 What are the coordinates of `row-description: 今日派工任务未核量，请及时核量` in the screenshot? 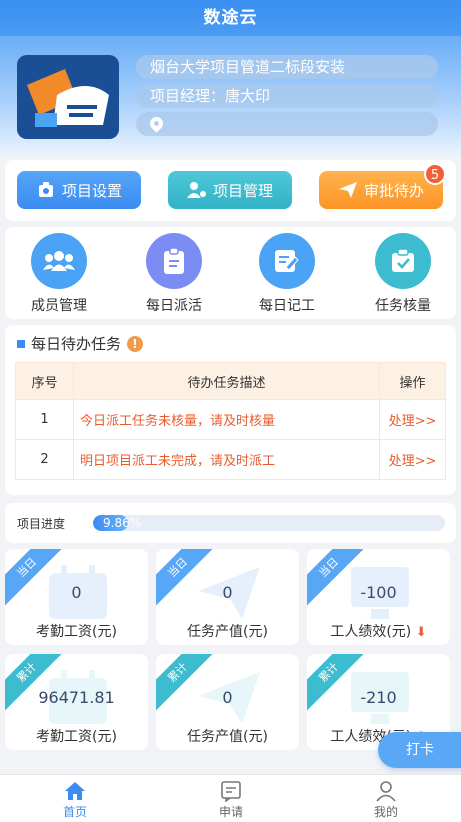 It's located at (226, 419).